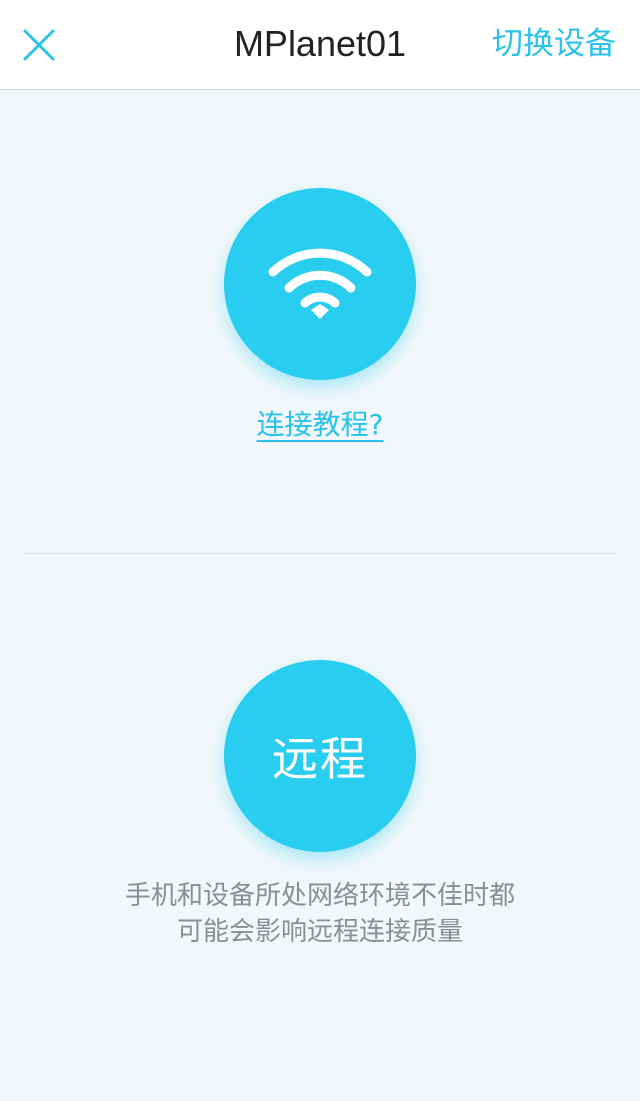 This screenshot has width=640, height=1101. I want to click on wifi-connect-button, so click(320, 284).